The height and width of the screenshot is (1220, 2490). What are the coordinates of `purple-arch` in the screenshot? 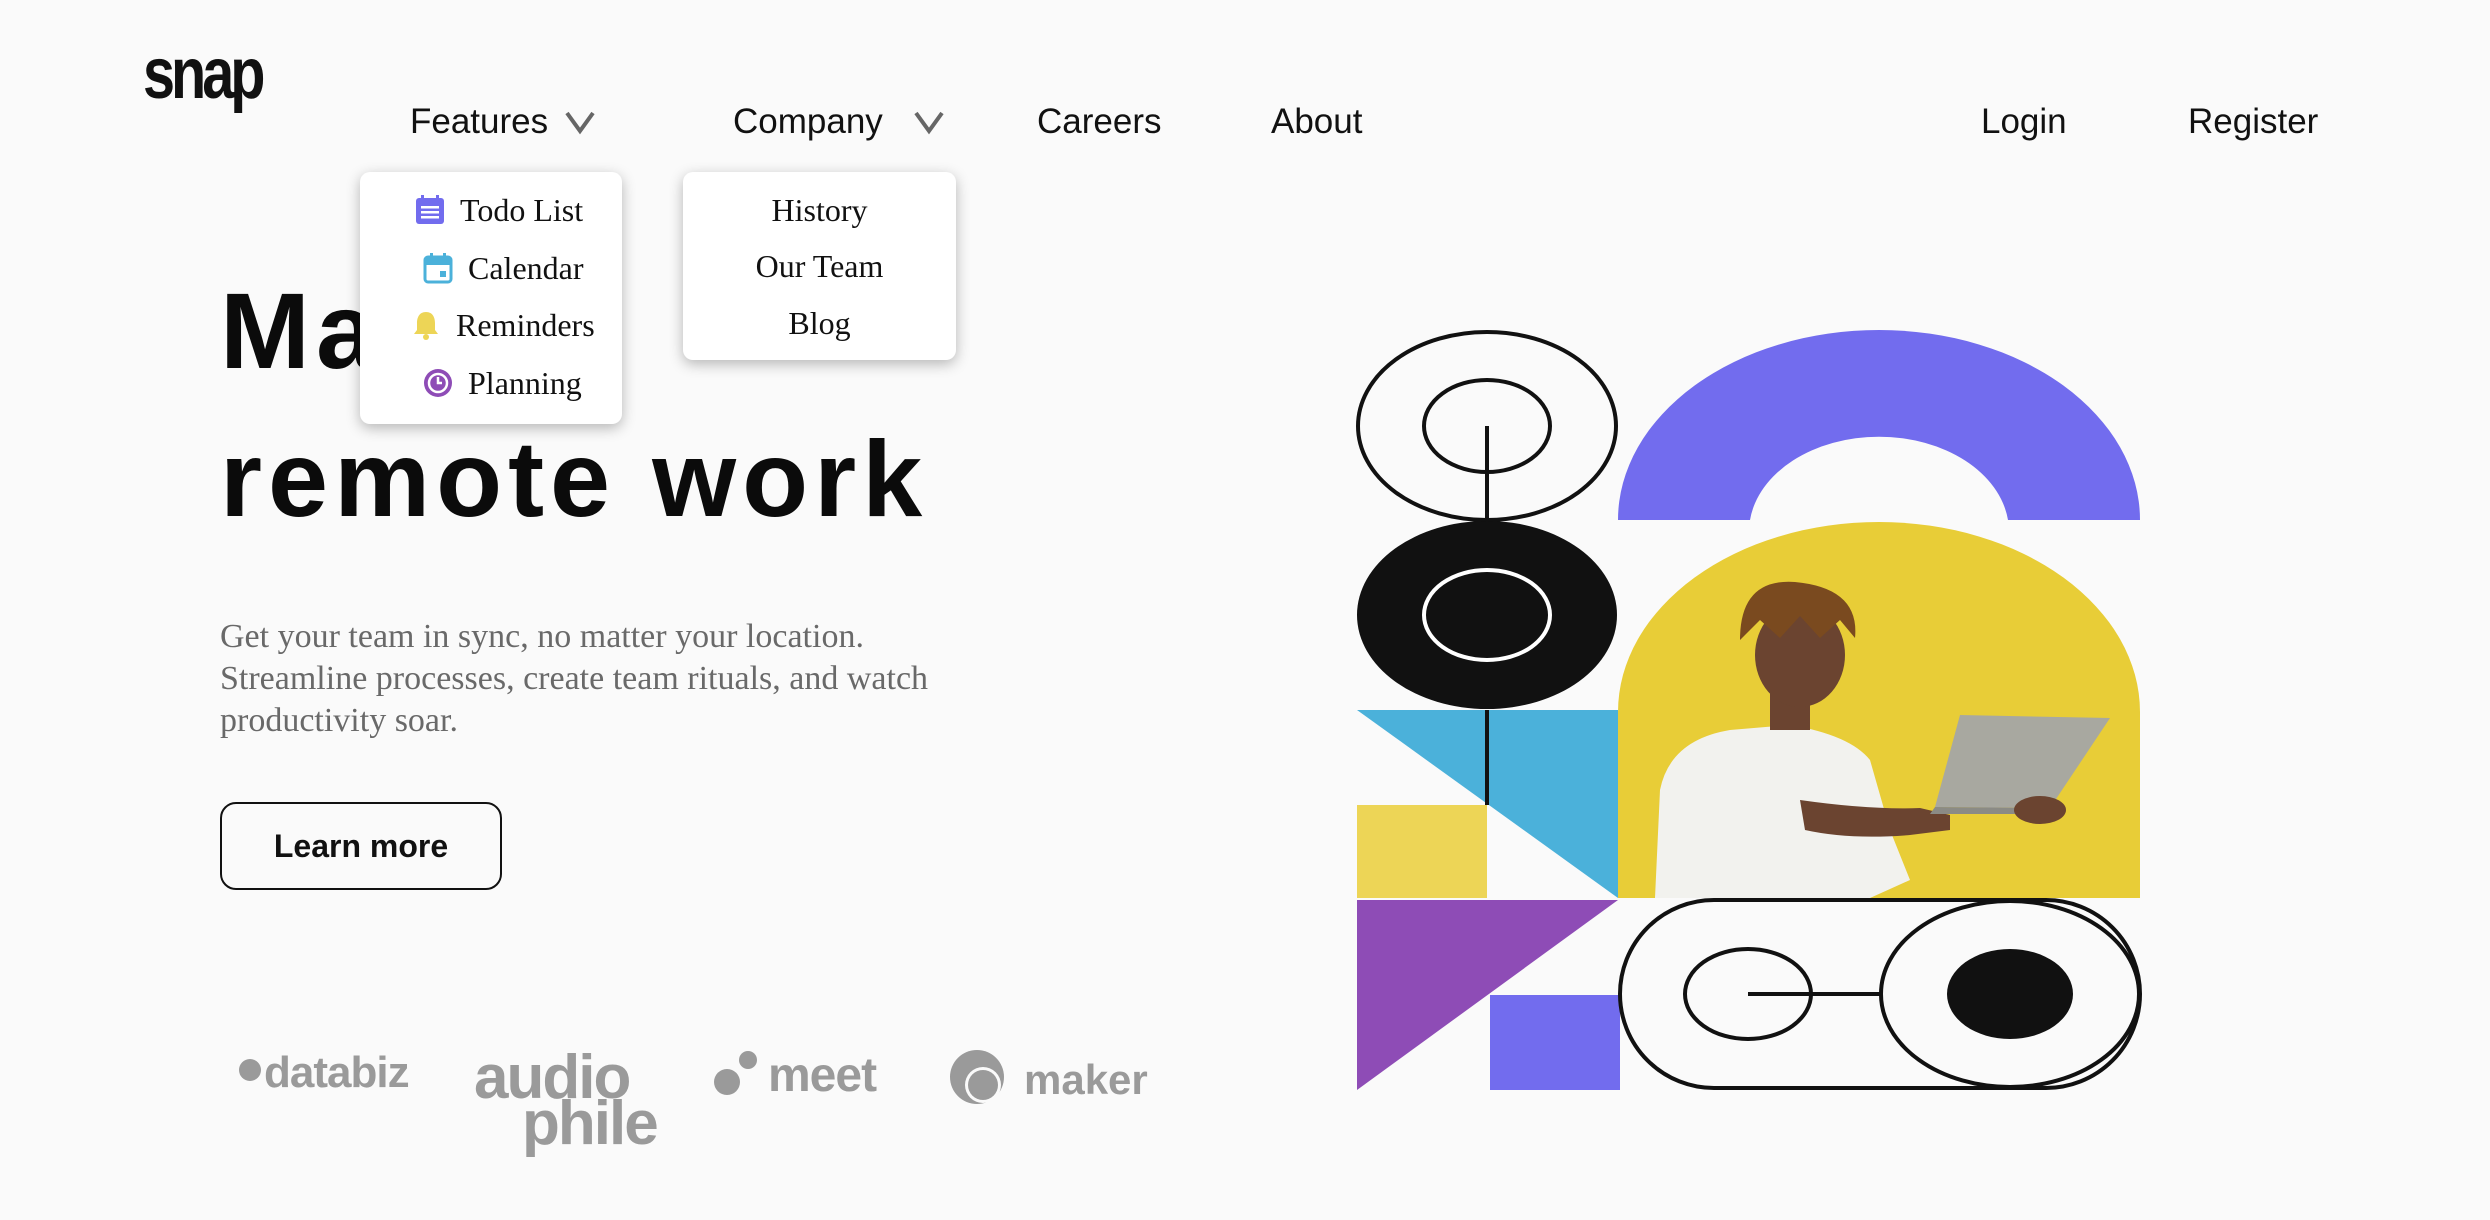 It's located at (1879, 425).